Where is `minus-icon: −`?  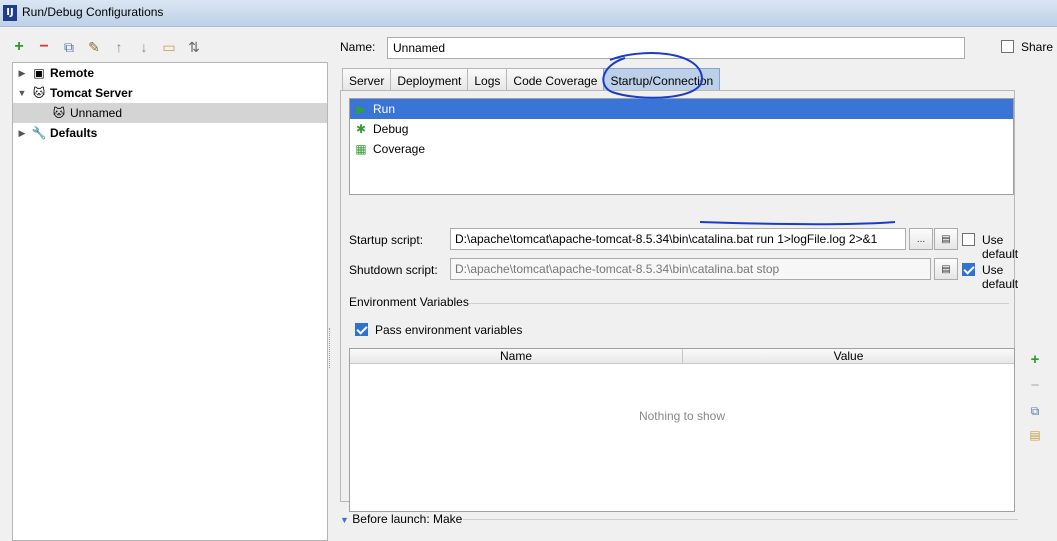
minus-icon: − is located at coordinates (44, 47).